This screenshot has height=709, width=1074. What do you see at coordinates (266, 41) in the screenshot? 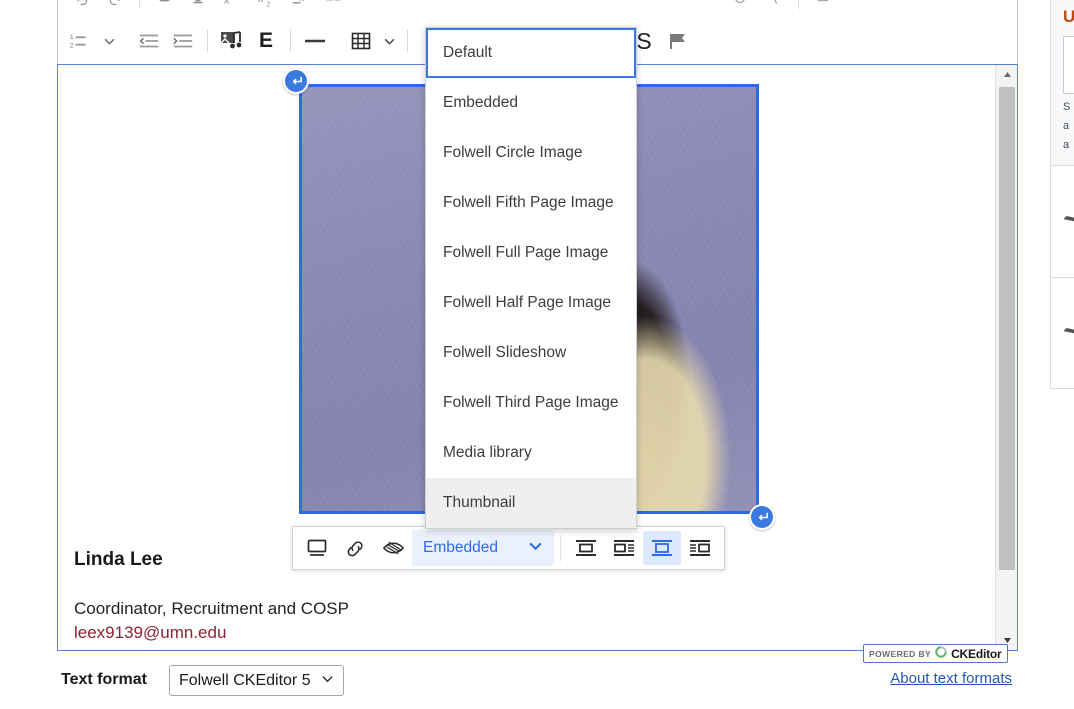
I see `embed-icon: E` at bounding box center [266, 41].